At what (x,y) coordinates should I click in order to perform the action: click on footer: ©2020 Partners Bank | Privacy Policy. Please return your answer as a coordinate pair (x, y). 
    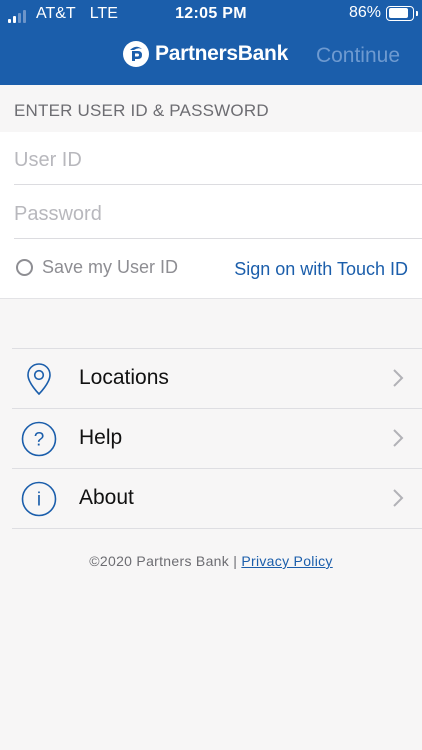
    Looking at the image, I should click on (211, 561).